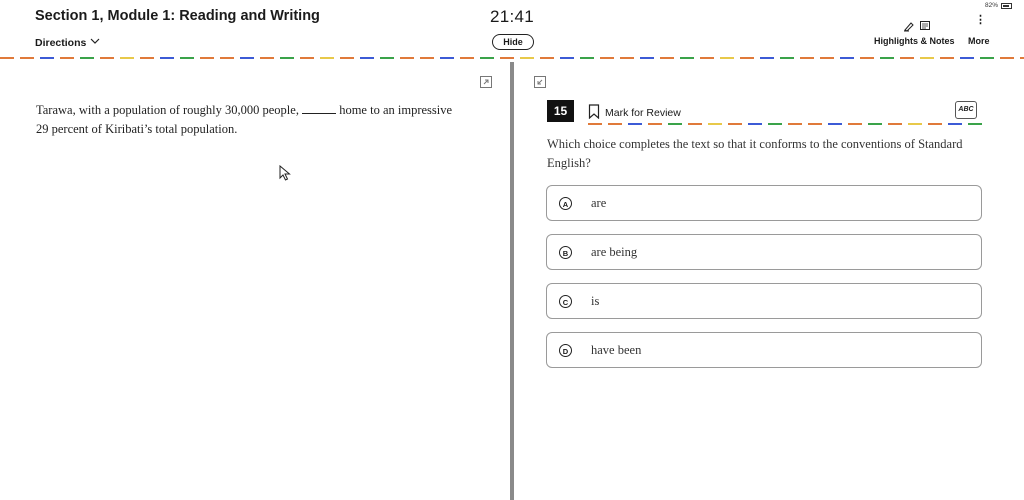 This screenshot has height=500, width=1024. I want to click on timer: 21:41, so click(512, 16).